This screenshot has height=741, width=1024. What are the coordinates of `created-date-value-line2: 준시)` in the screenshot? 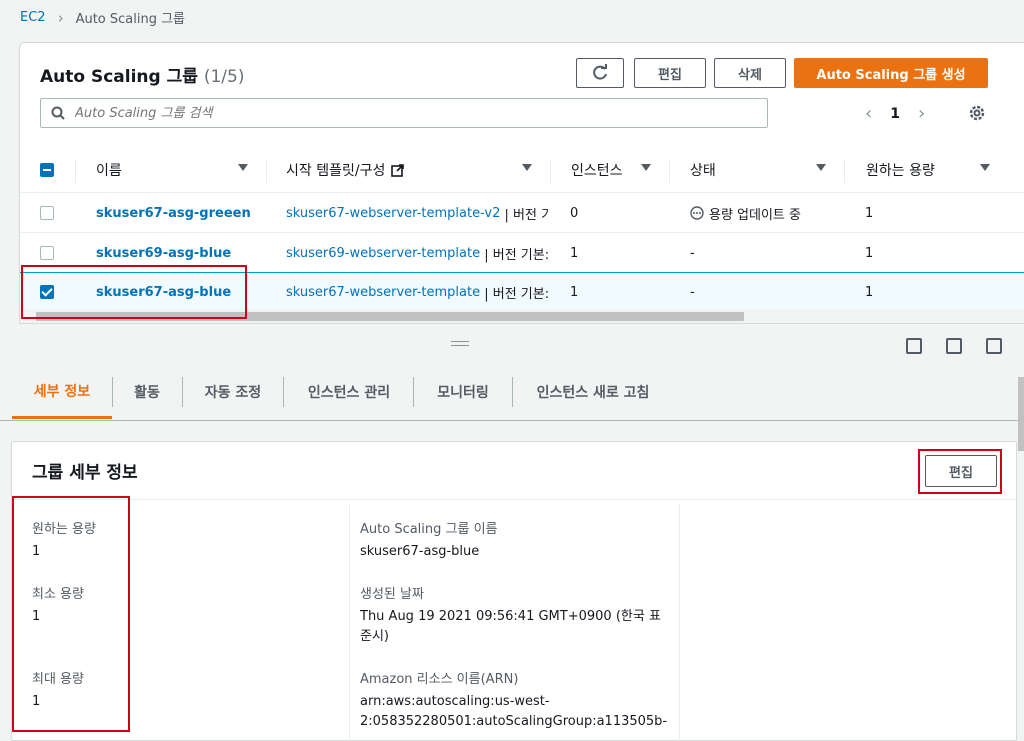 It's located at (374, 636).